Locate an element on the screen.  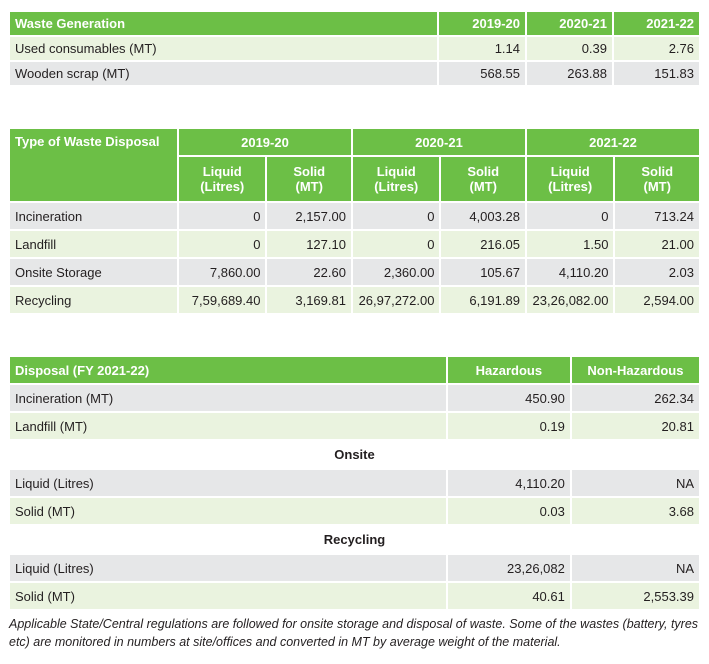
table-cell: 2.76 is located at coordinates (656, 48).